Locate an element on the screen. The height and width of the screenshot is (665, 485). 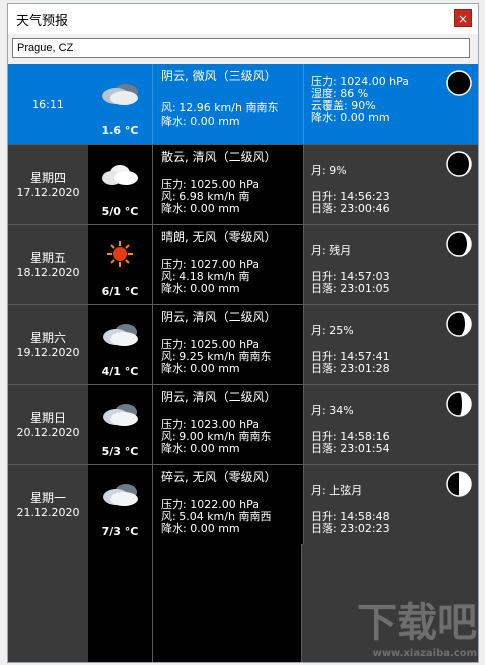
empty-desc-column is located at coordinates (227, 603).